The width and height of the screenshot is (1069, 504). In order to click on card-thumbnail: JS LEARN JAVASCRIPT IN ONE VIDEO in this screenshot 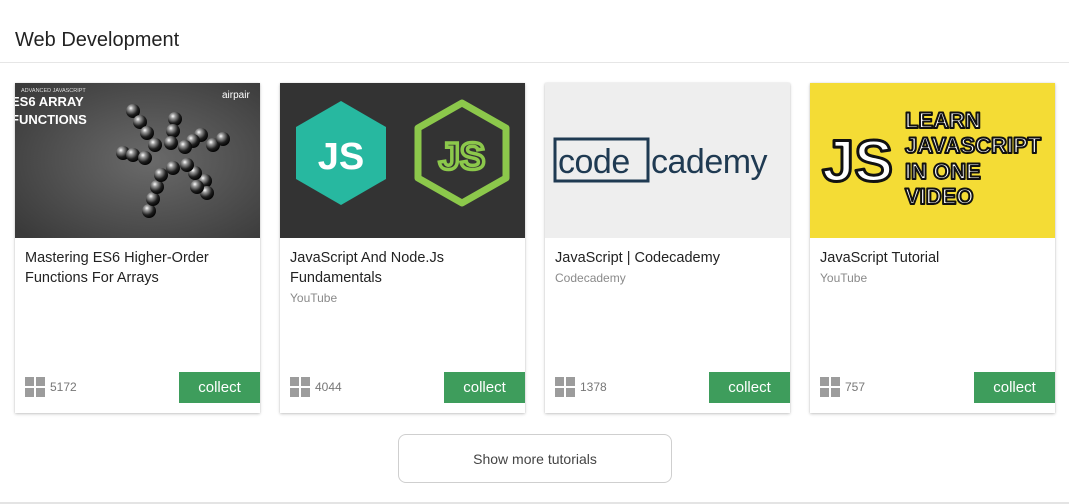, I will do `click(932, 160)`.